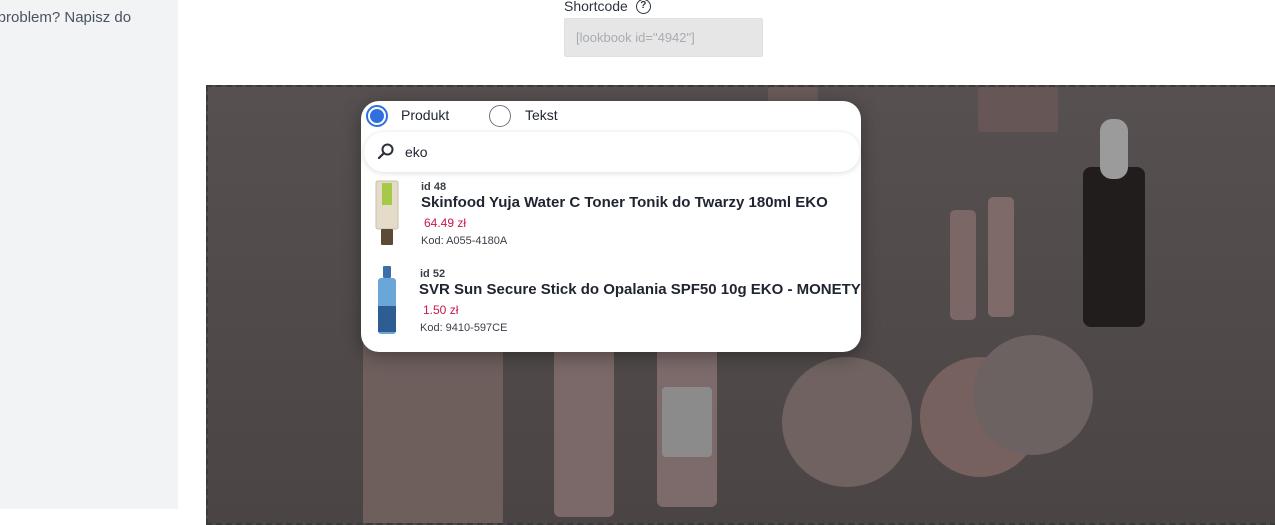 The height and width of the screenshot is (525, 1275). I want to click on product-id: id 48, so click(434, 187).